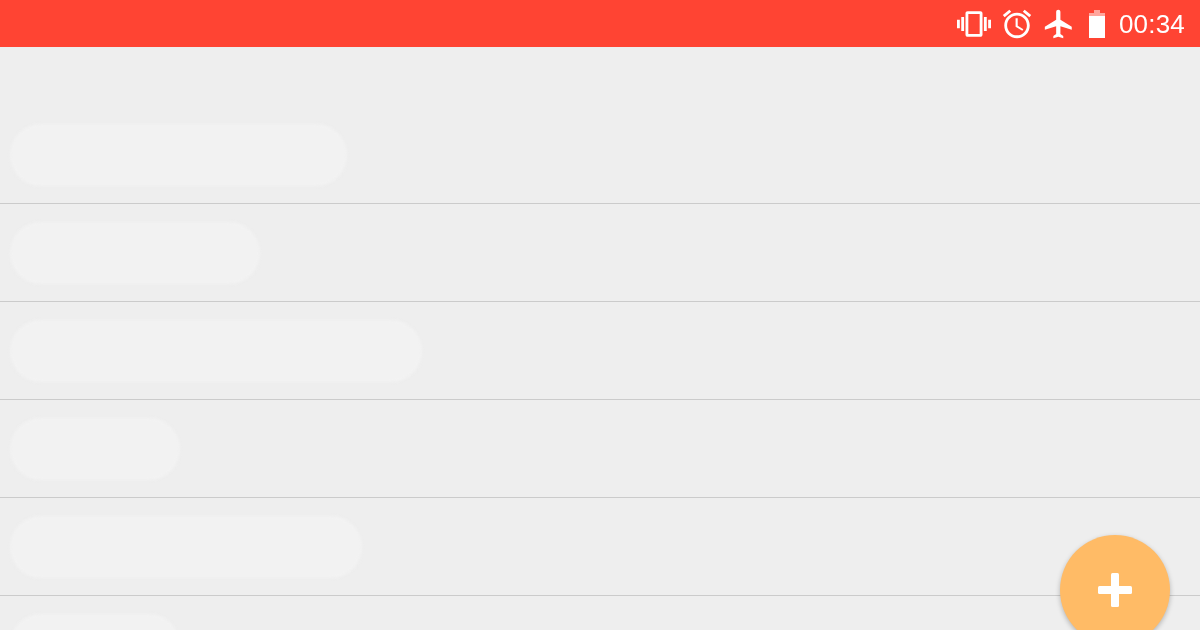  I want to click on status-time: 00:34, so click(1151, 23).